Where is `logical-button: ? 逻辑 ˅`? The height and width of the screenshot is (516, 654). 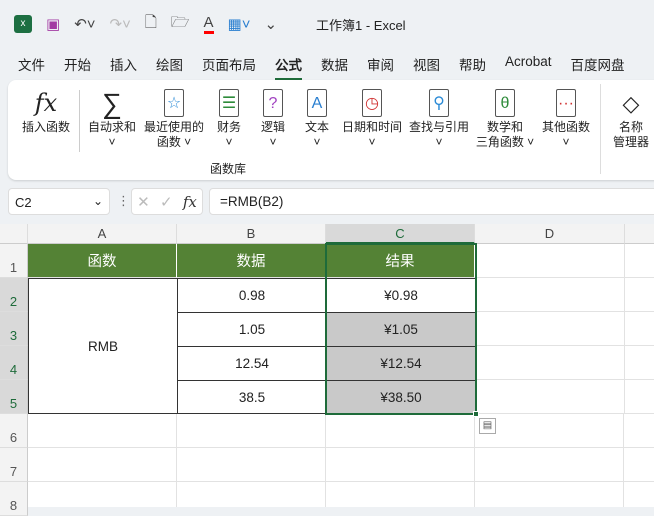 logical-button: ? 逻辑 ˅ is located at coordinates (273, 118).